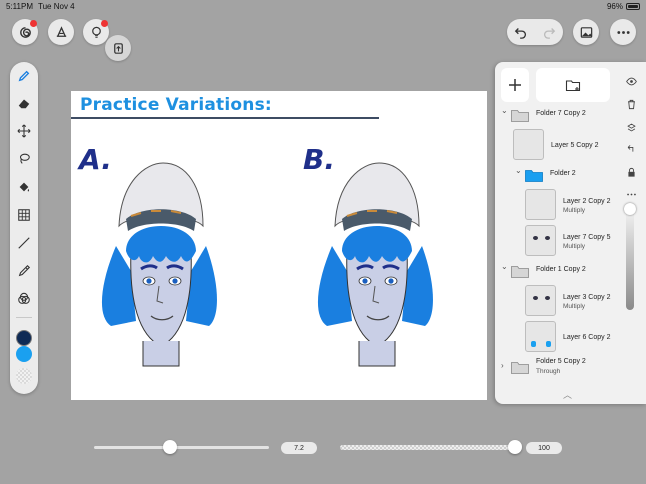  What do you see at coordinates (375, 264) in the screenshot?
I see `portrait-b` at bounding box center [375, 264].